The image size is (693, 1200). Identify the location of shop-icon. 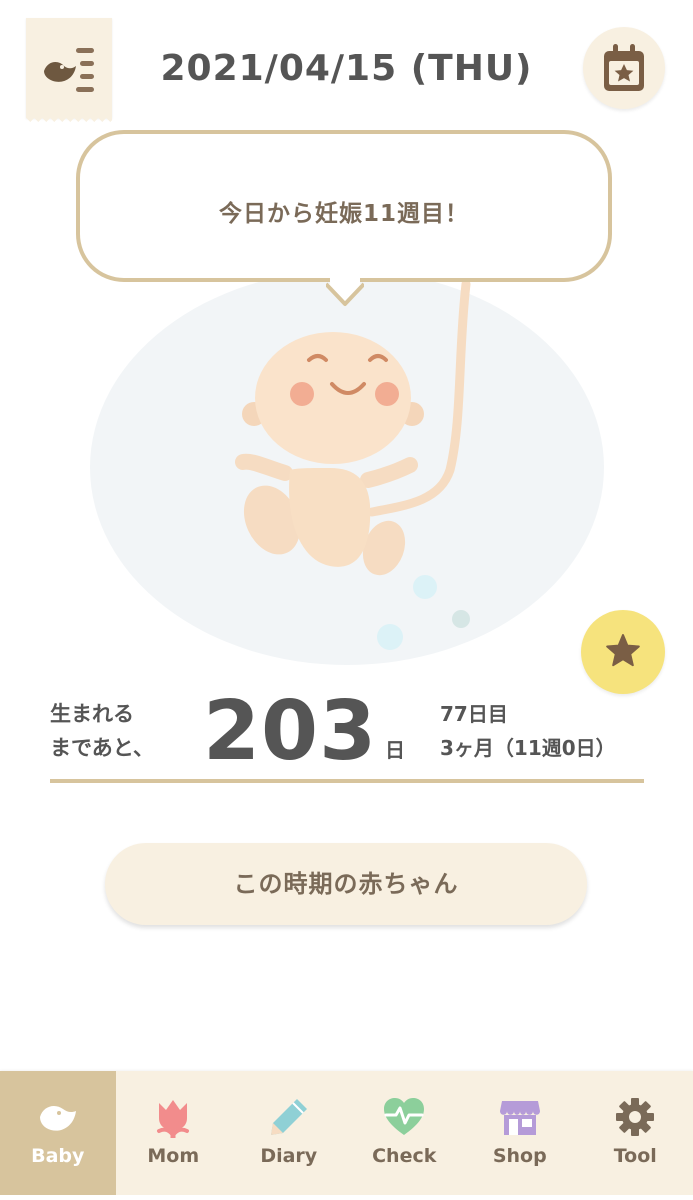
(519, 1118).